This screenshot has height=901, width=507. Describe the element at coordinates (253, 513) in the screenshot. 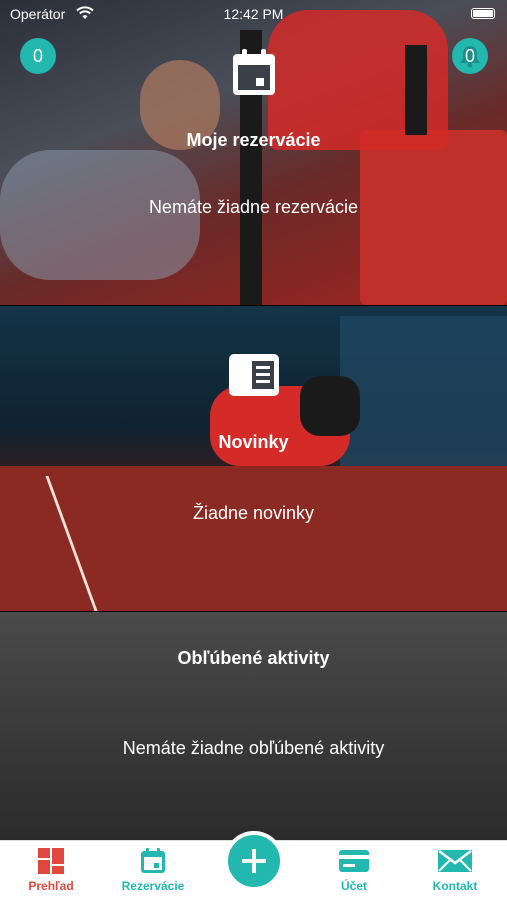

I see `news-empty-text: Žiadne novinky` at that location.